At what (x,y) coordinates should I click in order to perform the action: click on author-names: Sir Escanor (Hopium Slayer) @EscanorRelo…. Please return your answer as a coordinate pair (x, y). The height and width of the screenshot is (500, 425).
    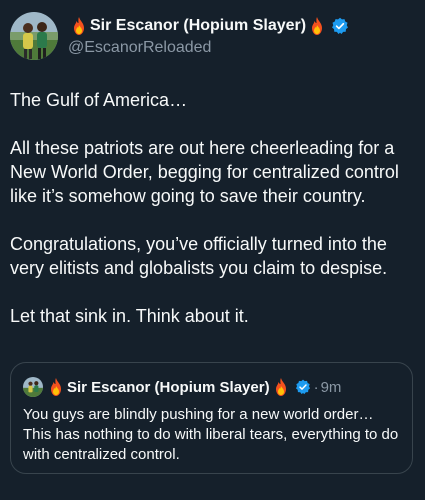
    Looking at the image, I should click on (208, 36).